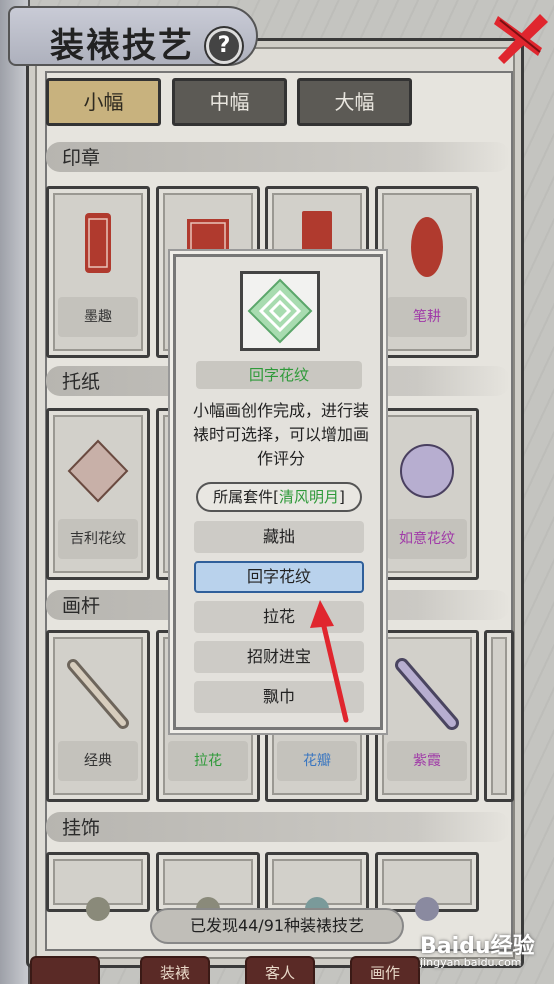 This screenshot has width=554, height=984. I want to click on item-preview, so click(280, 311).